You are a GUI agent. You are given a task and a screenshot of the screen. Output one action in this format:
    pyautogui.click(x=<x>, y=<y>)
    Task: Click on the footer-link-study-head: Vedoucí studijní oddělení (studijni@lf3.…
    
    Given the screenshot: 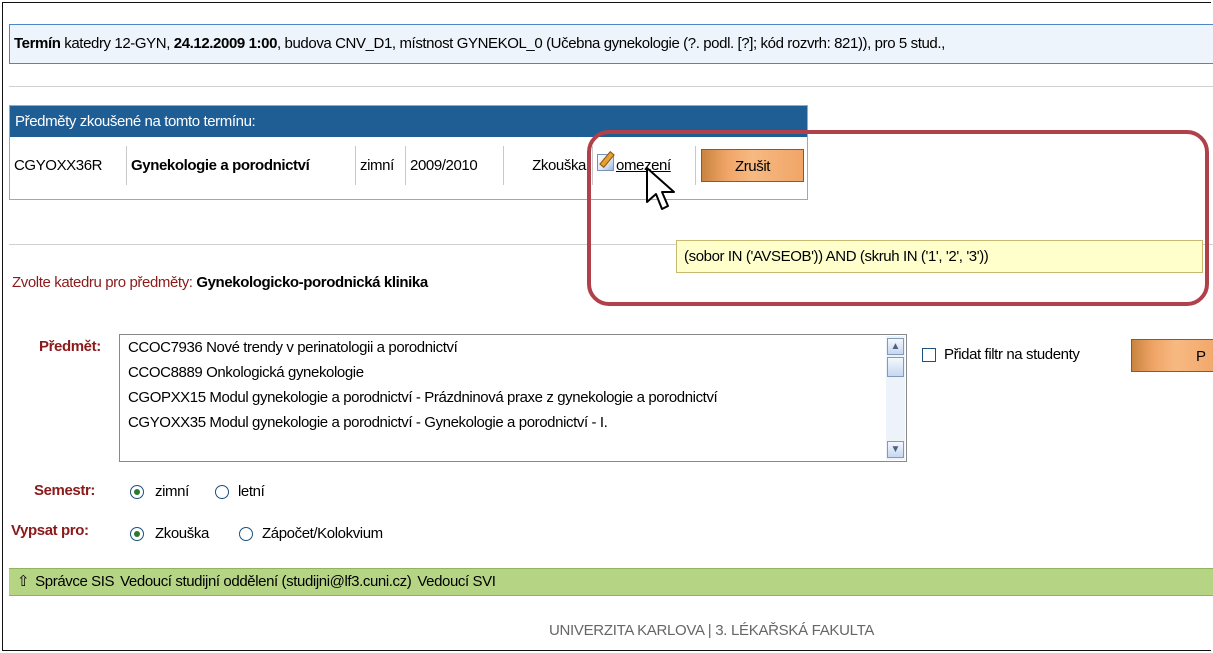 What is the action you would take?
    pyautogui.click(x=266, y=581)
    